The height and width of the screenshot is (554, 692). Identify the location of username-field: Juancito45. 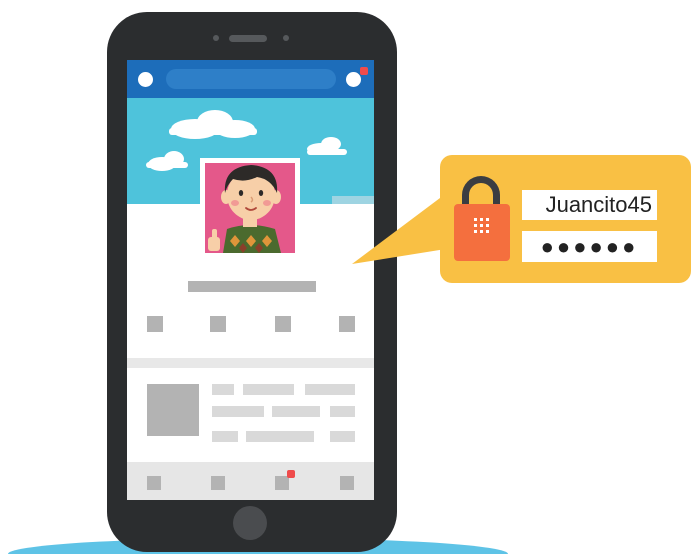
(589, 205).